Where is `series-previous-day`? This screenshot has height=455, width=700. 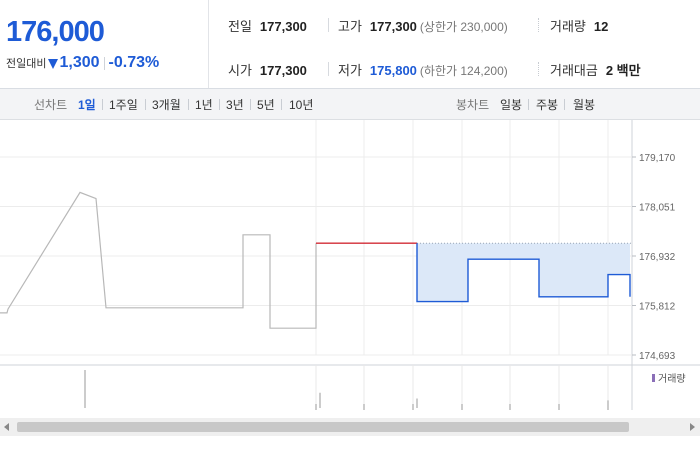 series-previous-day is located at coordinates (158, 260).